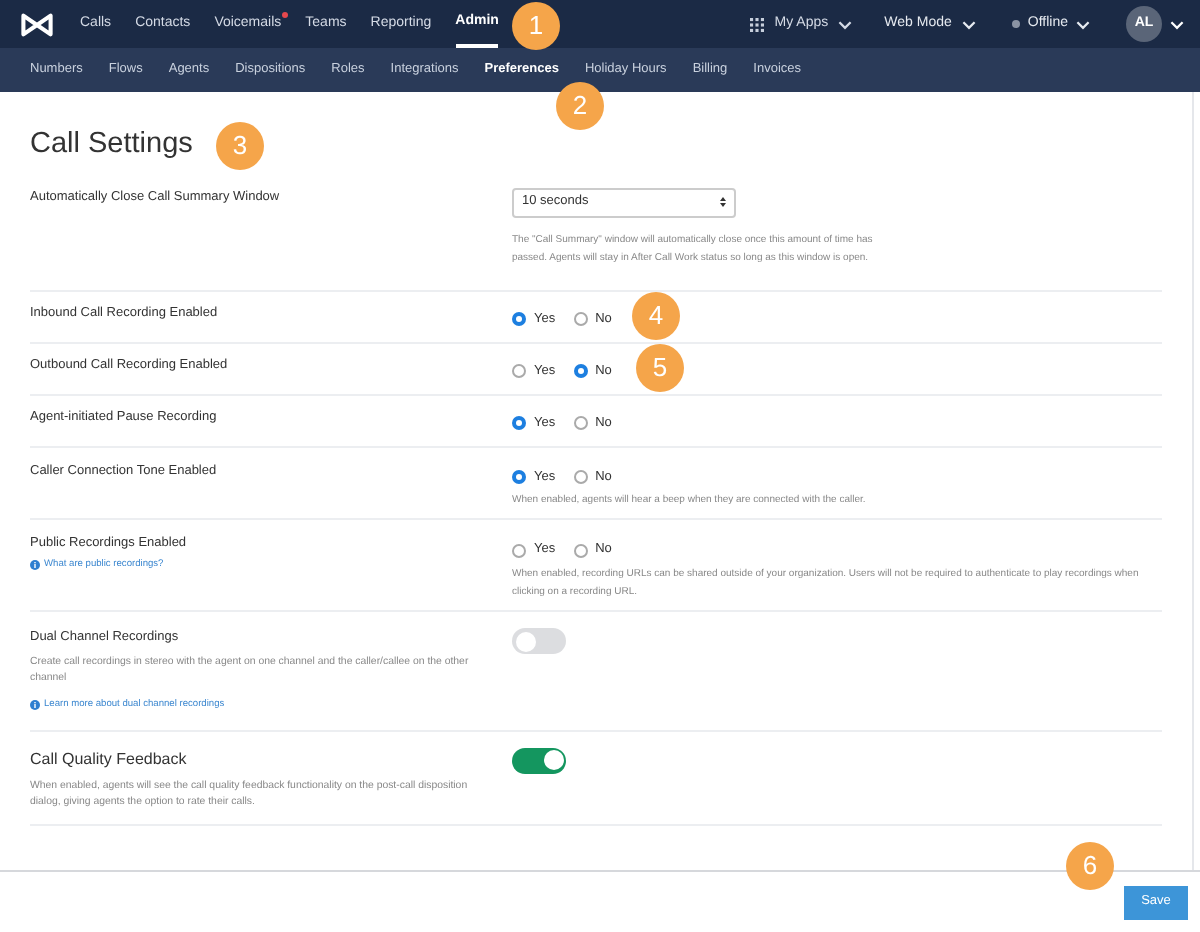  Describe the element at coordinates (1090, 866) in the screenshot. I see `callout-badge: 6` at that location.